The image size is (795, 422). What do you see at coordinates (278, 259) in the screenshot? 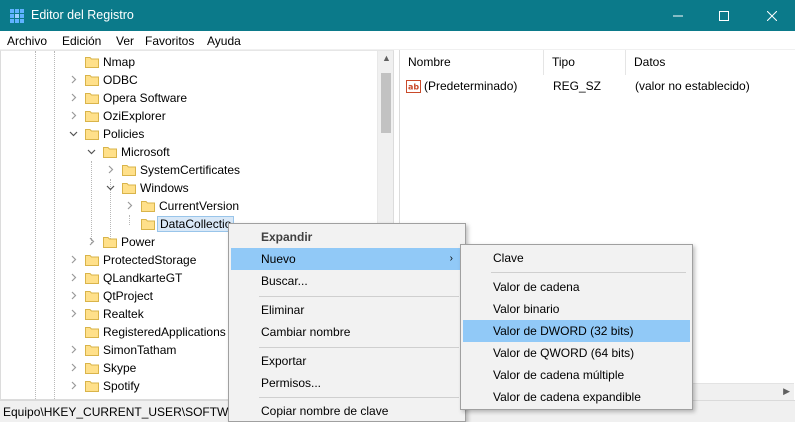
I see `ctx-nuevo-label: Nuevo` at bounding box center [278, 259].